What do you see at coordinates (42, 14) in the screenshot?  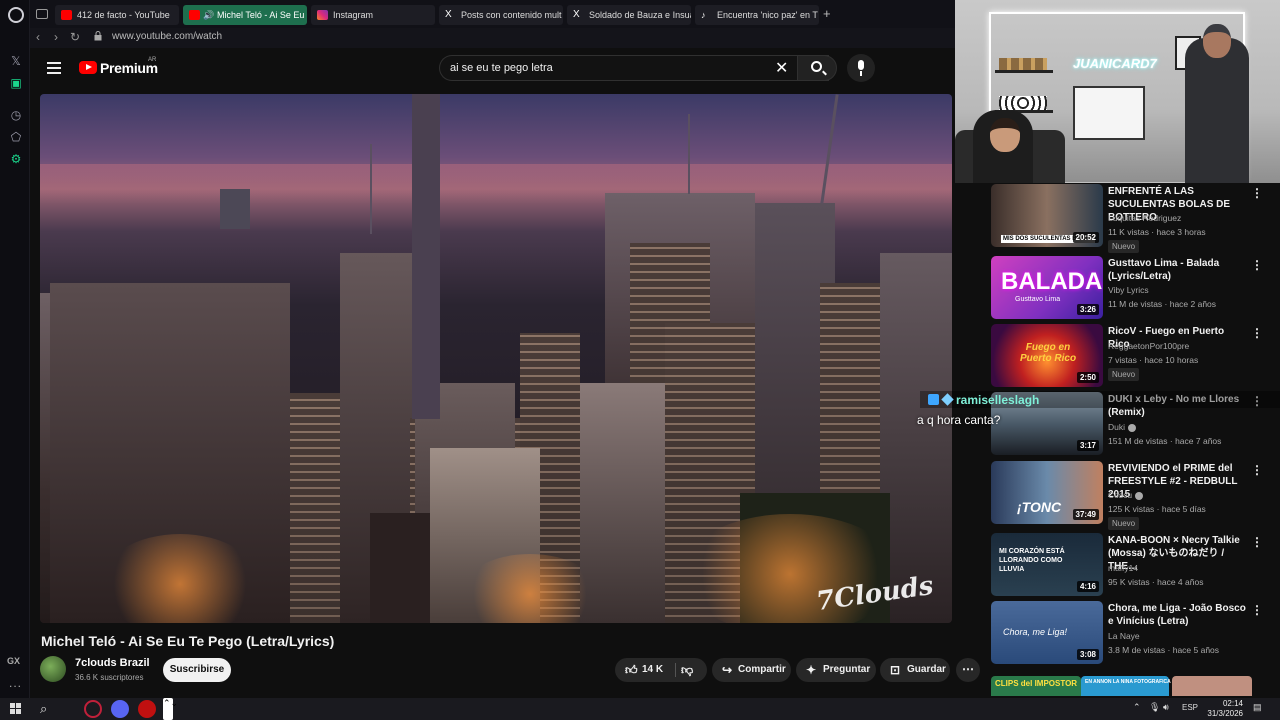 I see `tab-sidebar-icon` at bounding box center [42, 14].